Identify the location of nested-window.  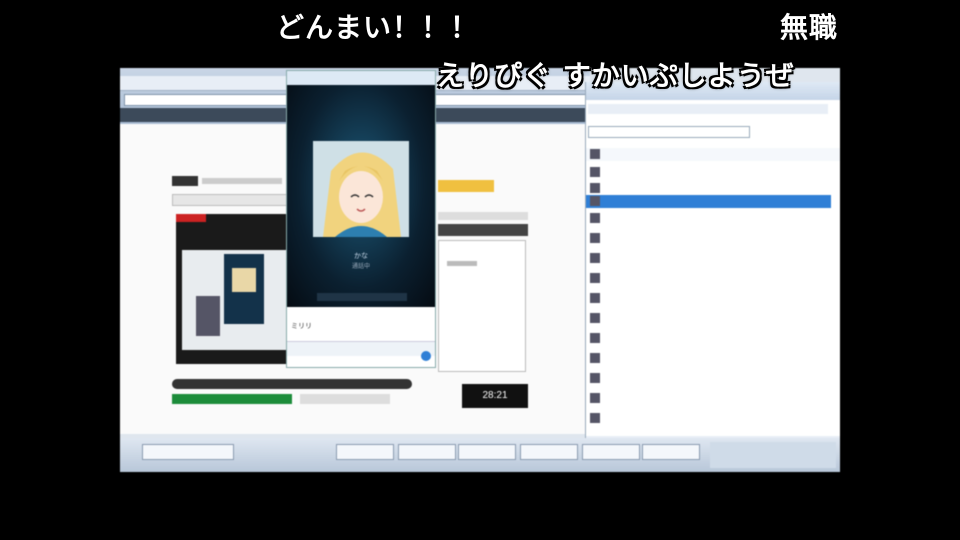
(208, 316).